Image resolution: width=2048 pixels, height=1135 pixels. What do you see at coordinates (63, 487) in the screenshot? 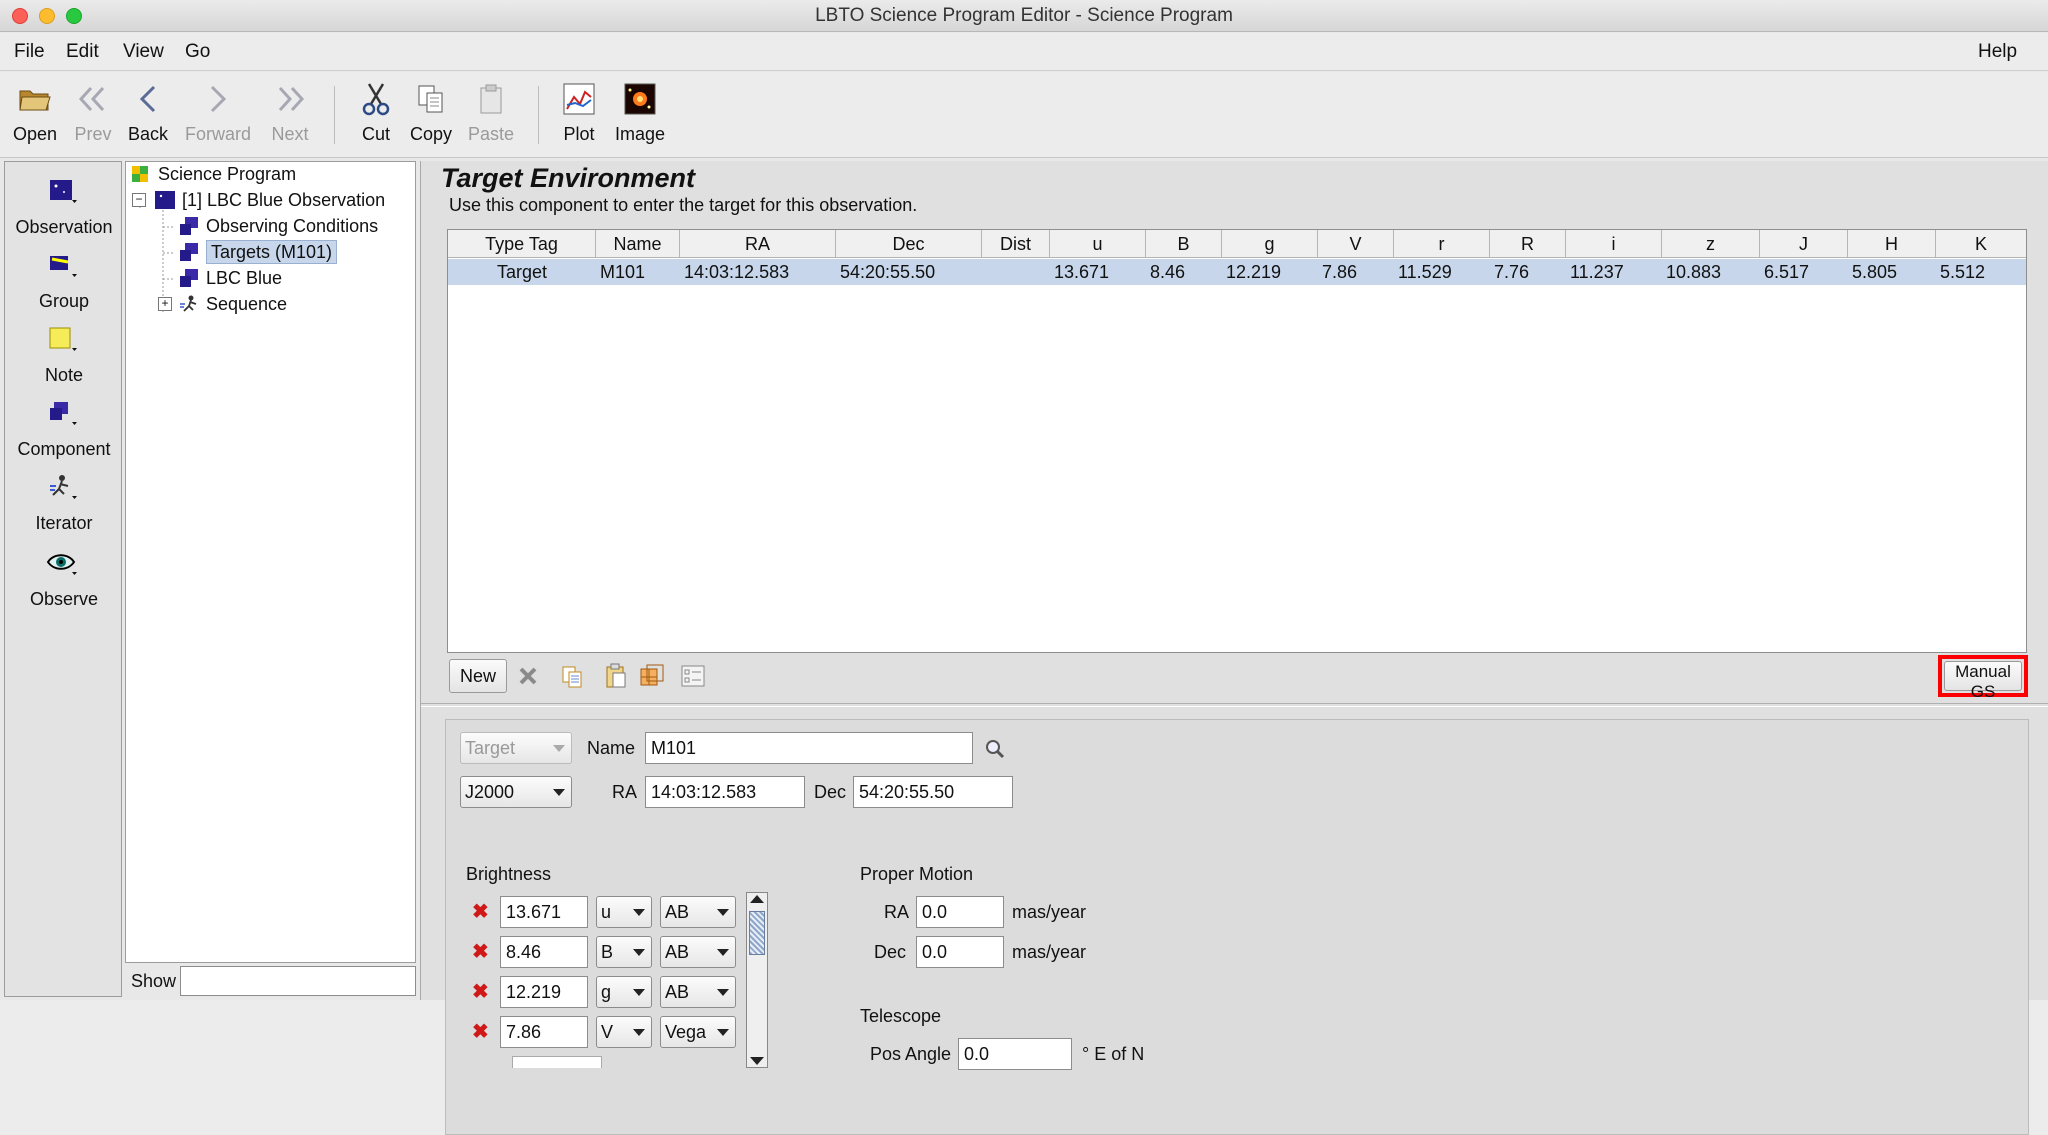
I see `iterator-icon` at bounding box center [63, 487].